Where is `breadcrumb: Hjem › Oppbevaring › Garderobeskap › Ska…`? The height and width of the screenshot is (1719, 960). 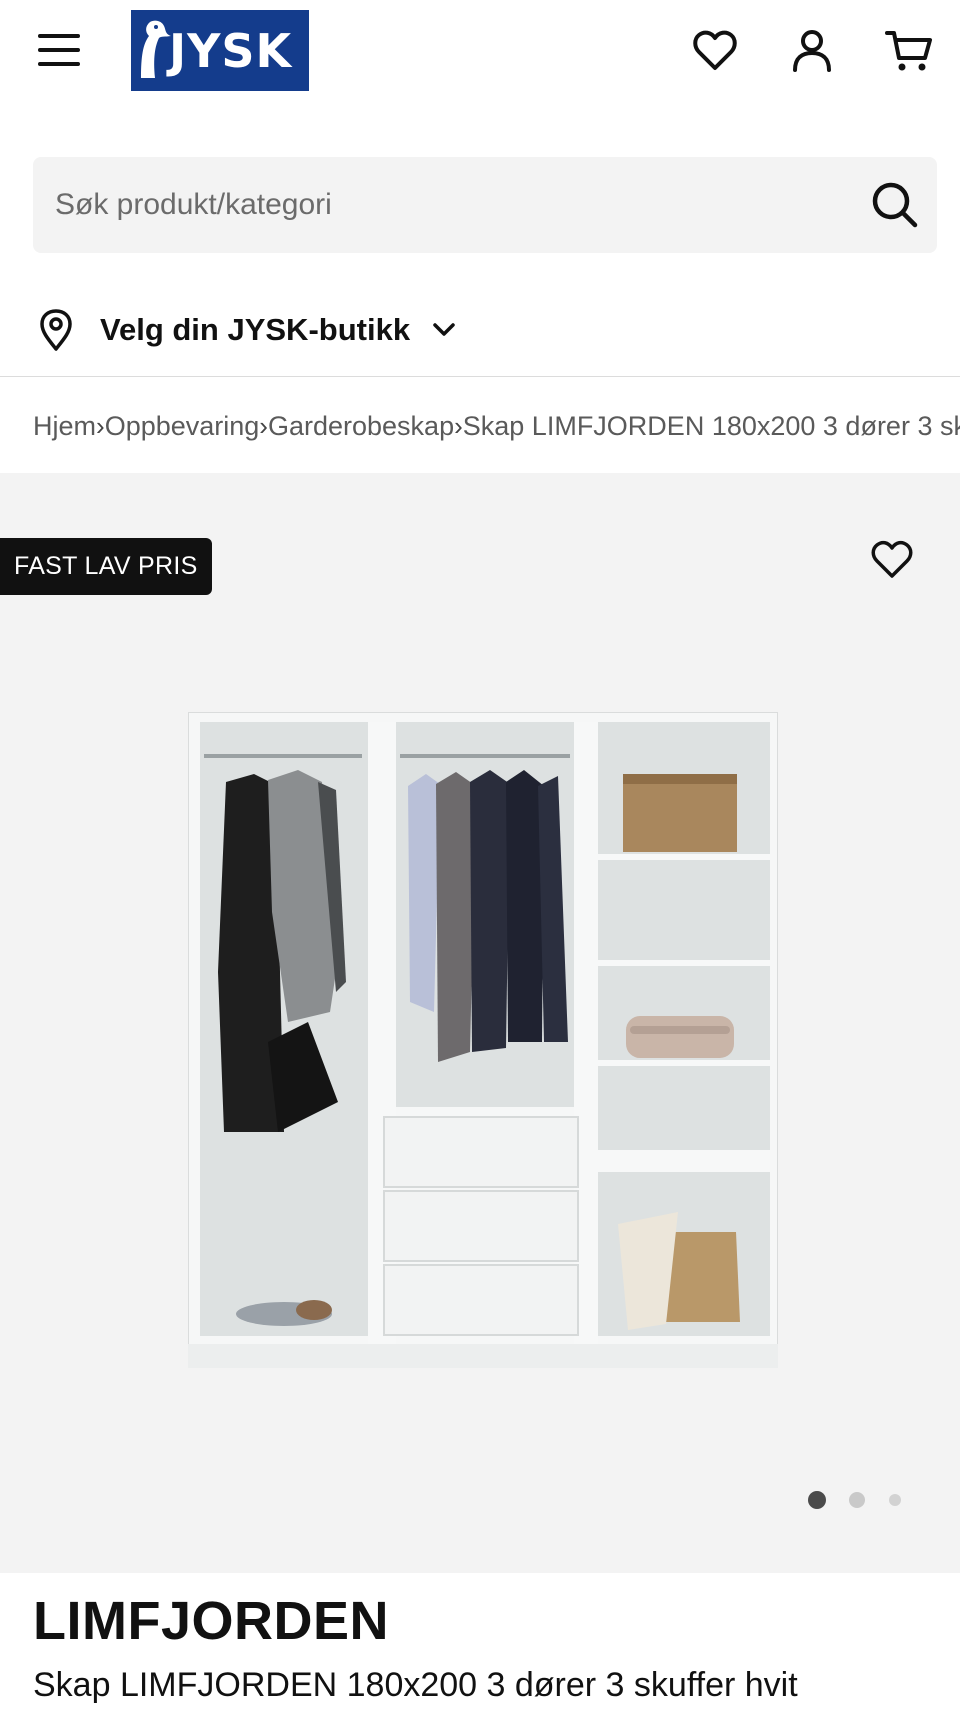
breadcrumb: Hjem › Oppbevaring › Garderobeskap › Ska… is located at coordinates (496, 426).